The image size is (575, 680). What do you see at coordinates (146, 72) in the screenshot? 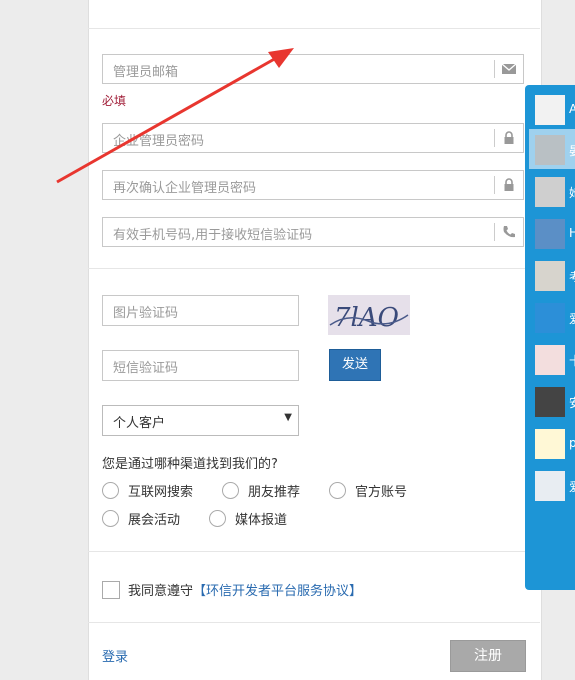
I see `email-placeholder: 管理员邮箱` at bounding box center [146, 72].